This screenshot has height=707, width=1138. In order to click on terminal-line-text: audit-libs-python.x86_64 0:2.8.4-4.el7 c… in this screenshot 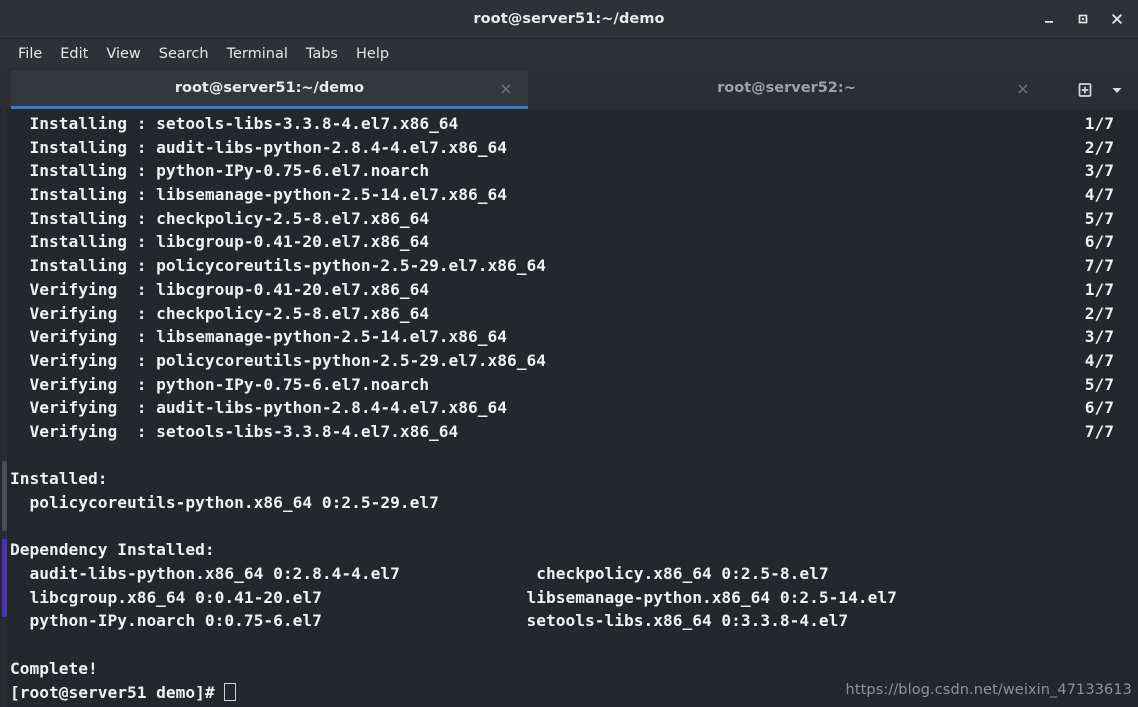, I will do `click(419, 574)`.